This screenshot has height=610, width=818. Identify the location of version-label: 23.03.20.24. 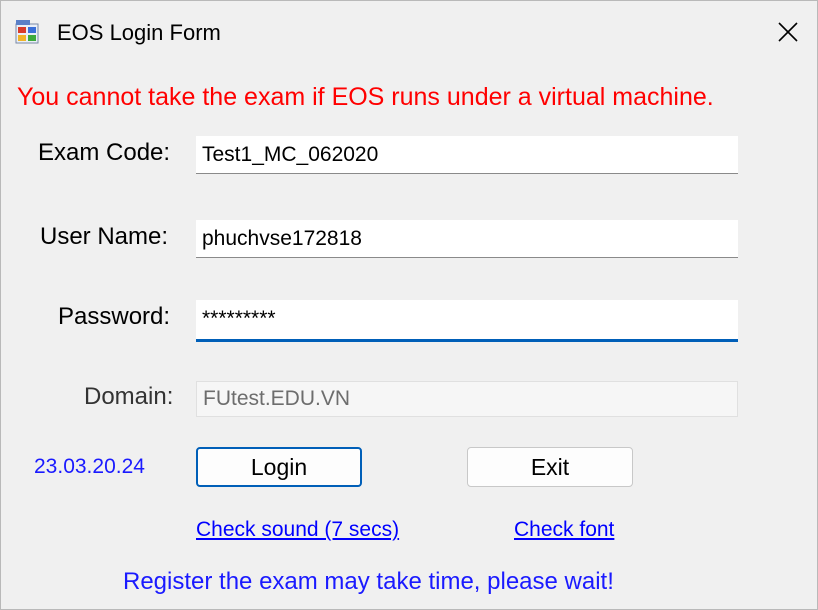
(89, 466).